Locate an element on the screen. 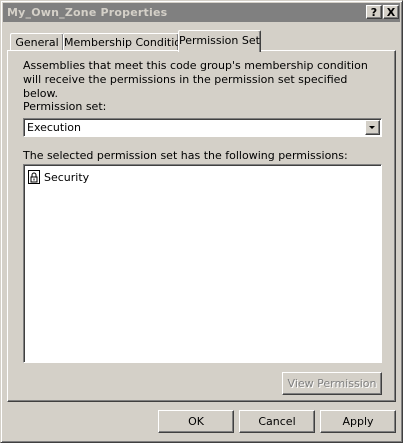  close-button: X is located at coordinates (391, 12).